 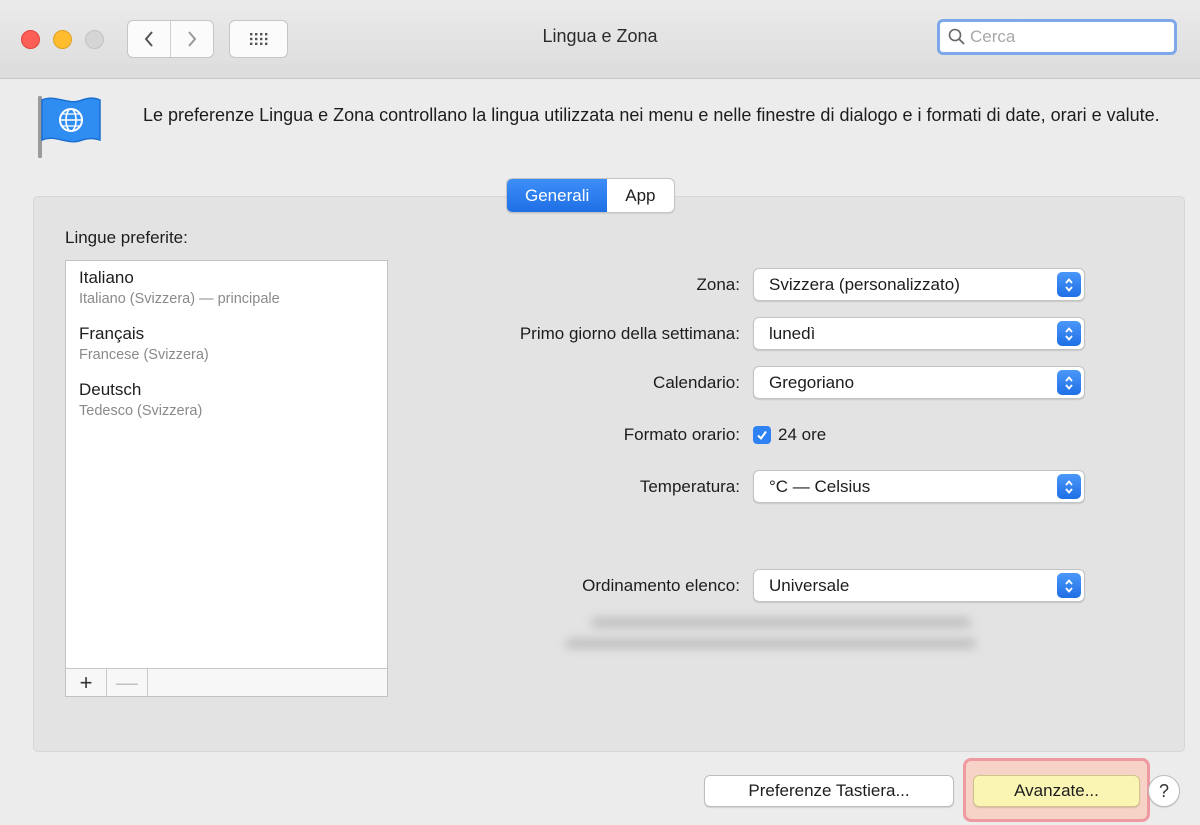 I want to click on time-format-checkbox-row: 24 ore, so click(x=789, y=435).